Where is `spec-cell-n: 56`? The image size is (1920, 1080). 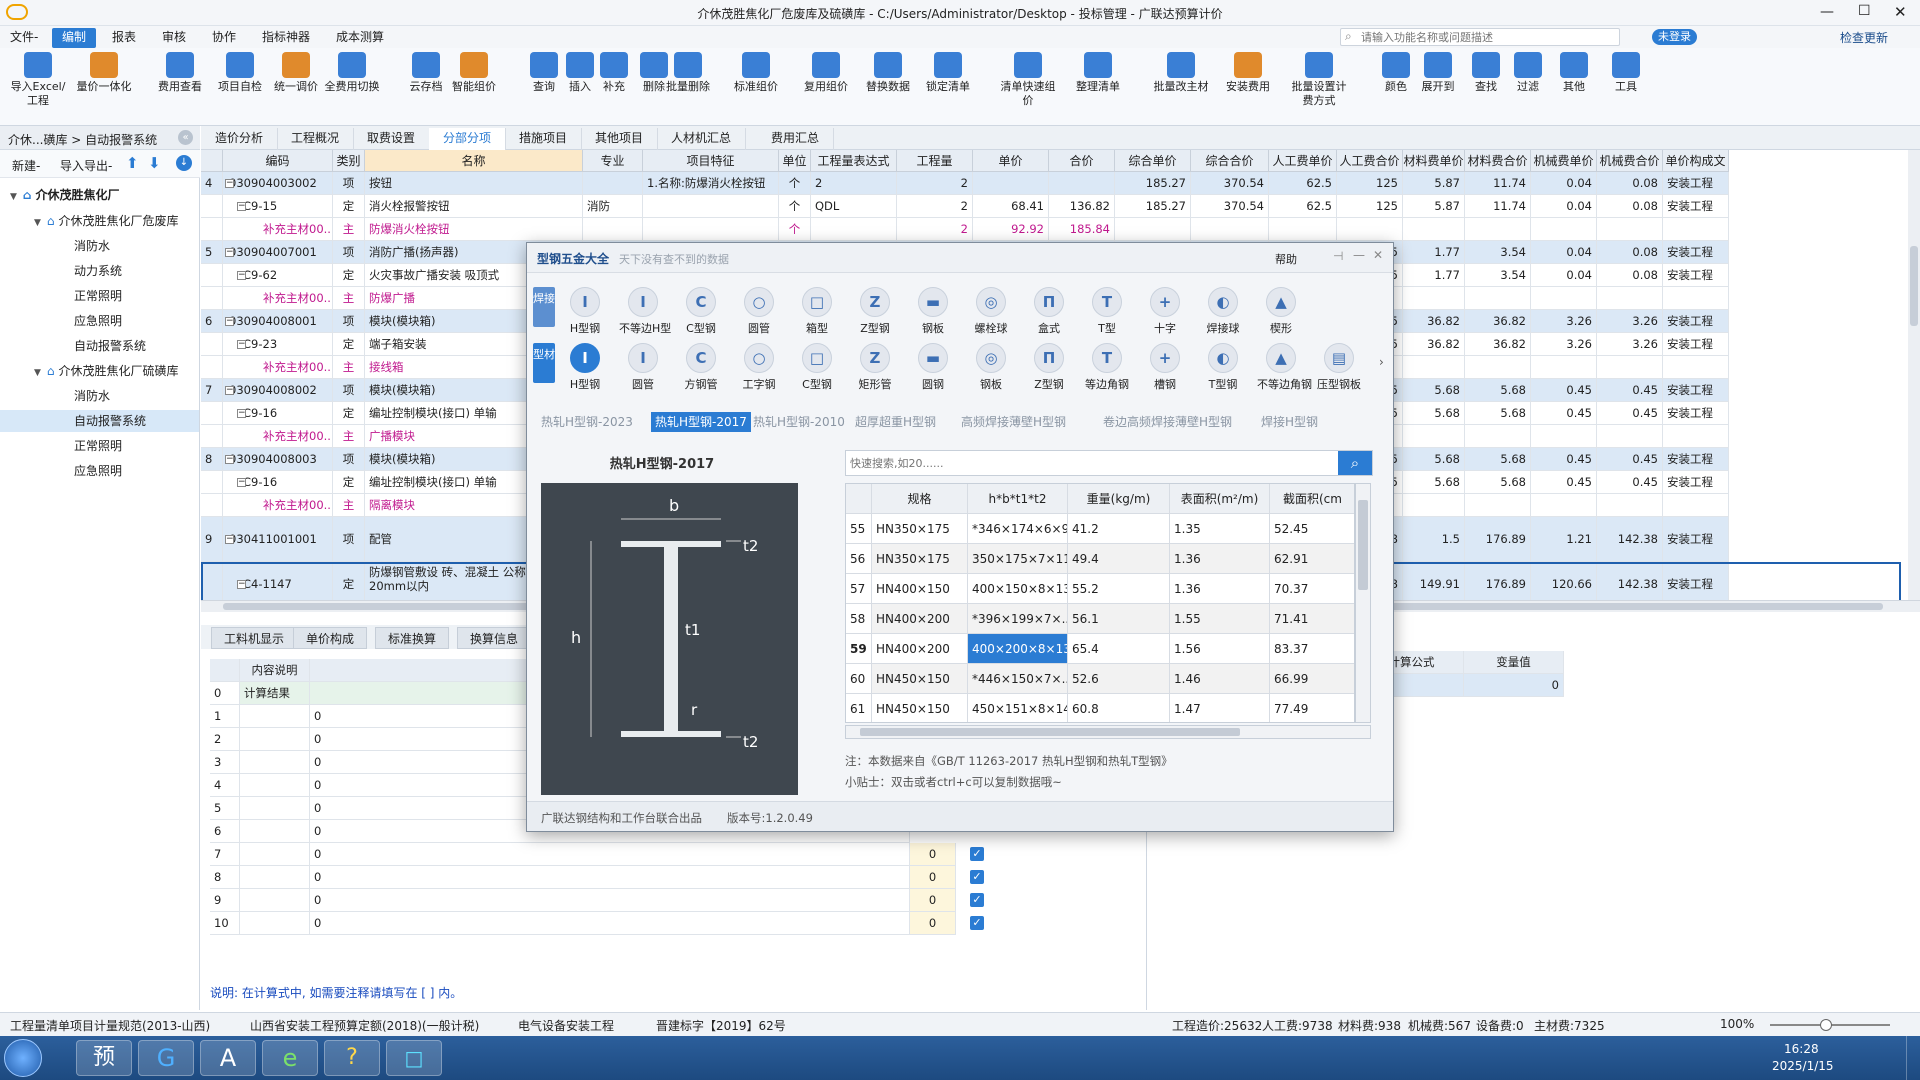
spec-cell-n: 56 is located at coordinates (859, 559).